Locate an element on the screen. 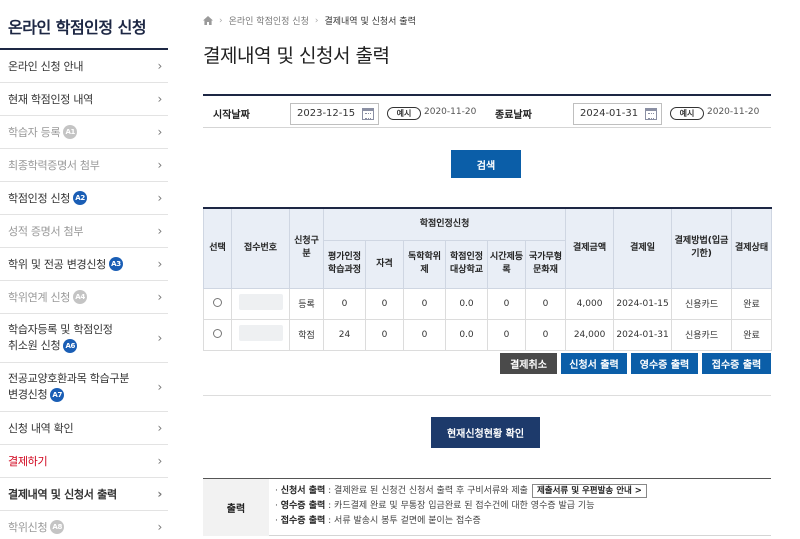  col-app-type: 신청구분 is located at coordinates (306, 248).